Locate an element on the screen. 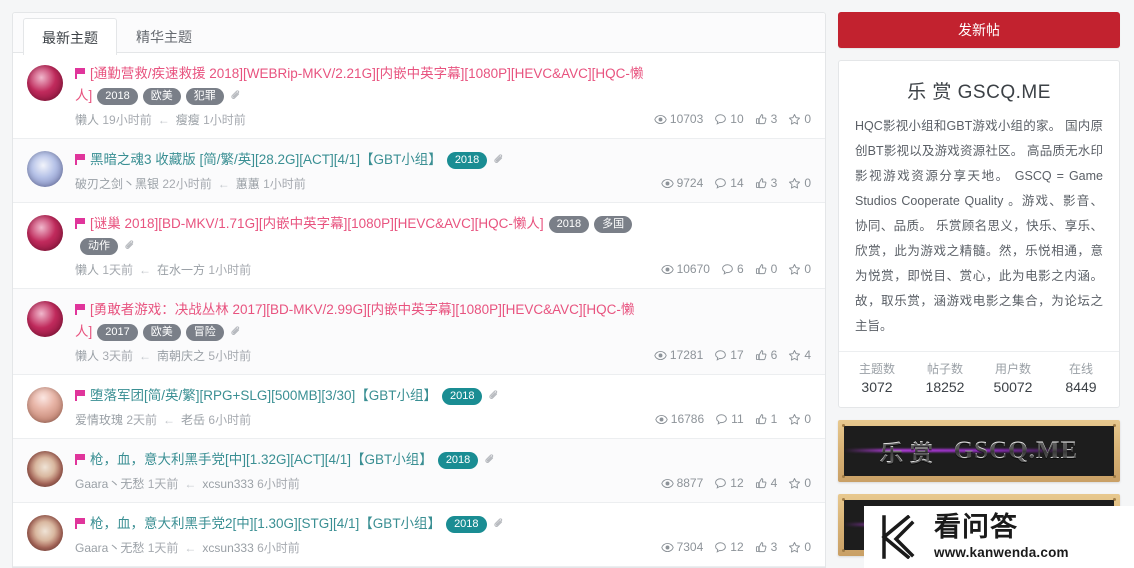 This screenshot has width=1134, height=568. thread-tag: 多国 is located at coordinates (613, 224).